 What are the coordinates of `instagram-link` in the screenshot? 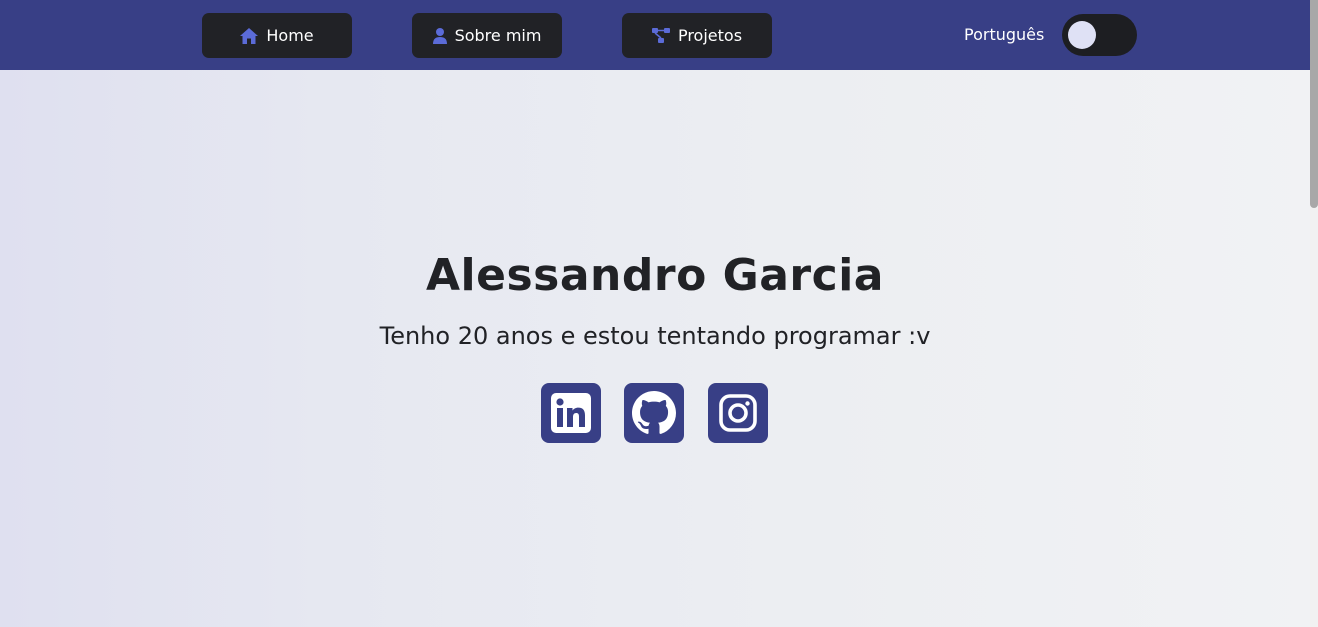 It's located at (738, 413).